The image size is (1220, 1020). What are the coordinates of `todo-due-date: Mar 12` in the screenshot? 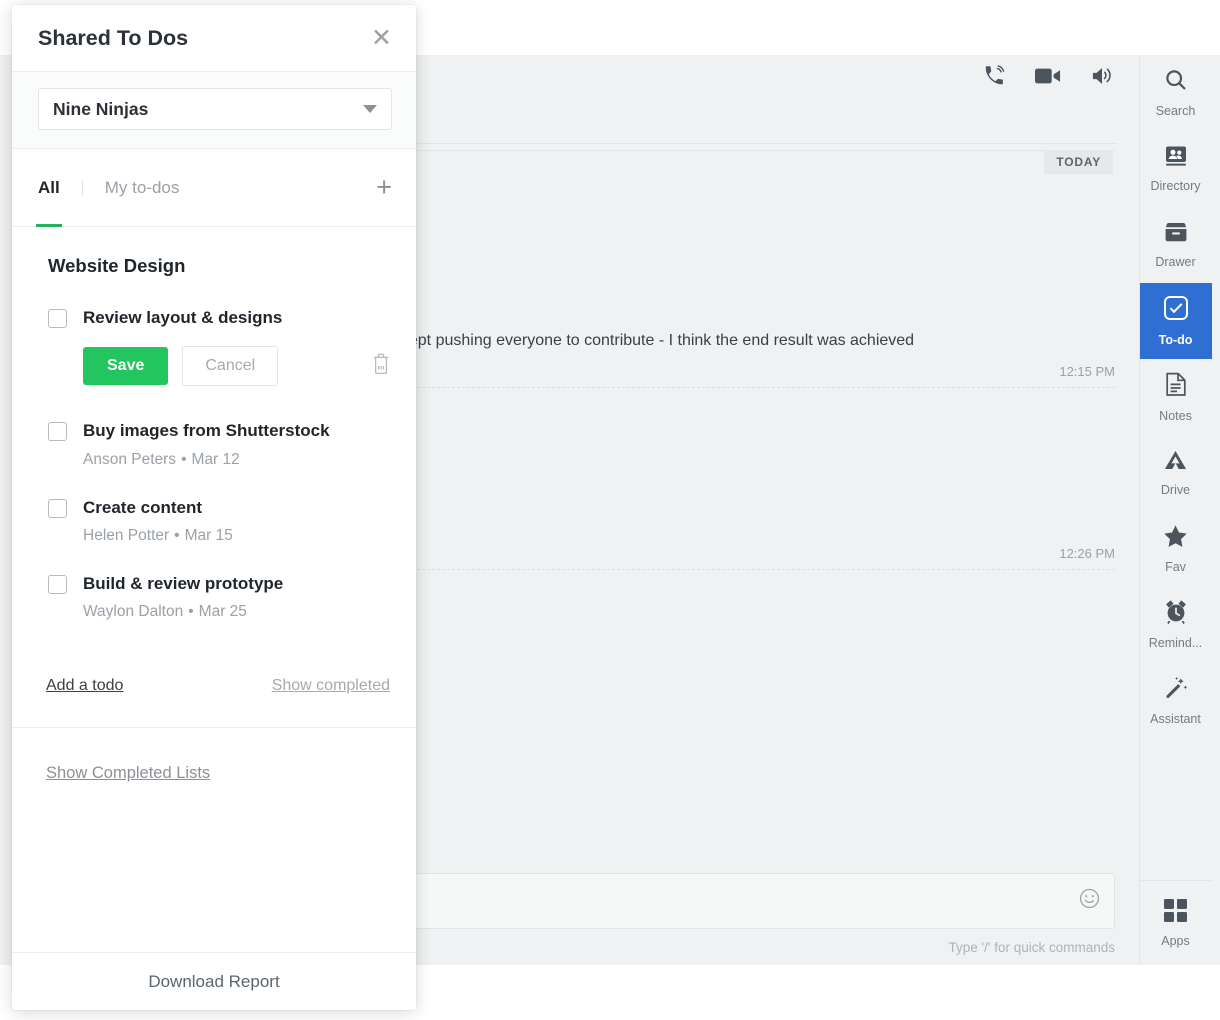 It's located at (215, 459).